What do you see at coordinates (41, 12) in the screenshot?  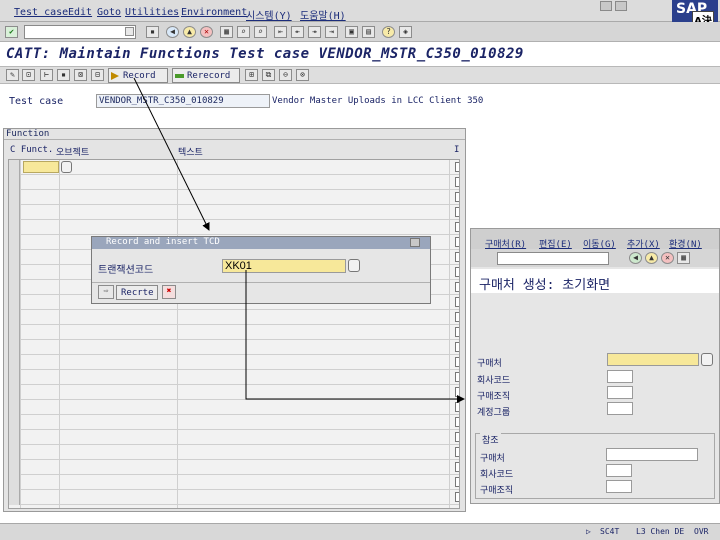 I see `menu-test-case: Test case` at bounding box center [41, 12].